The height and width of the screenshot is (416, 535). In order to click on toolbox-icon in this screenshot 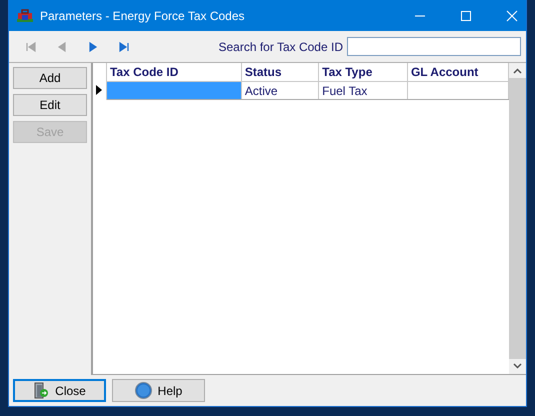, I will do `click(25, 15)`.